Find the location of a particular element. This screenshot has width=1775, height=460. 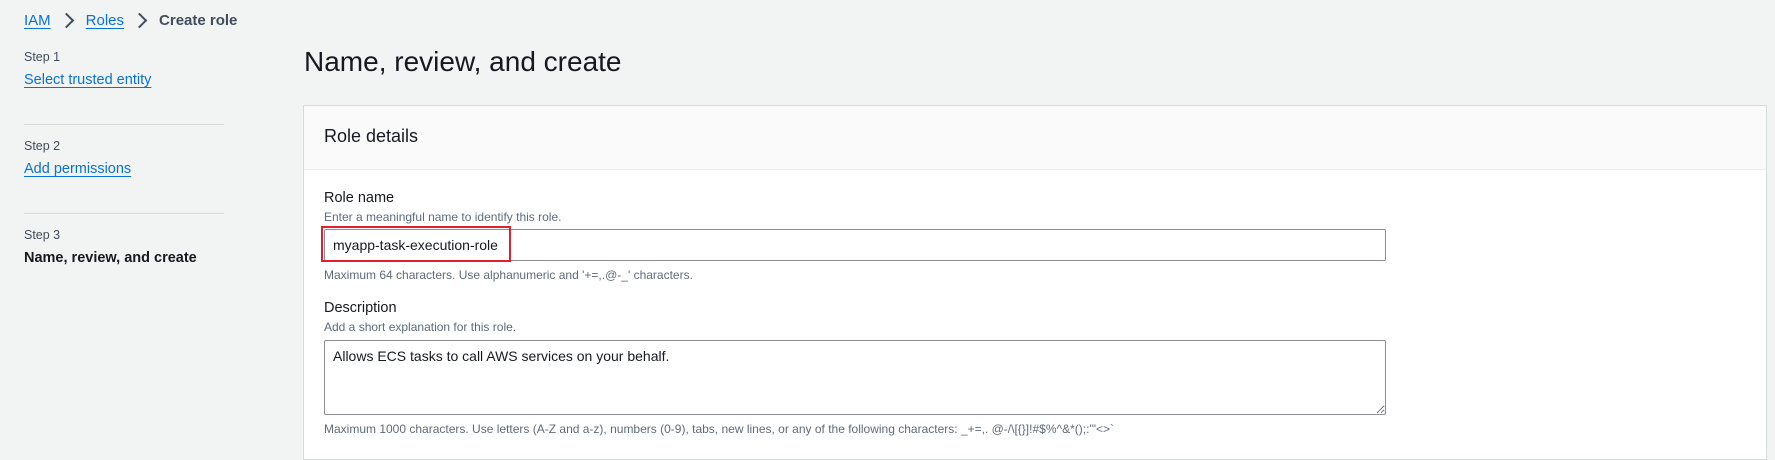

panel-title: Role details is located at coordinates (371, 136).